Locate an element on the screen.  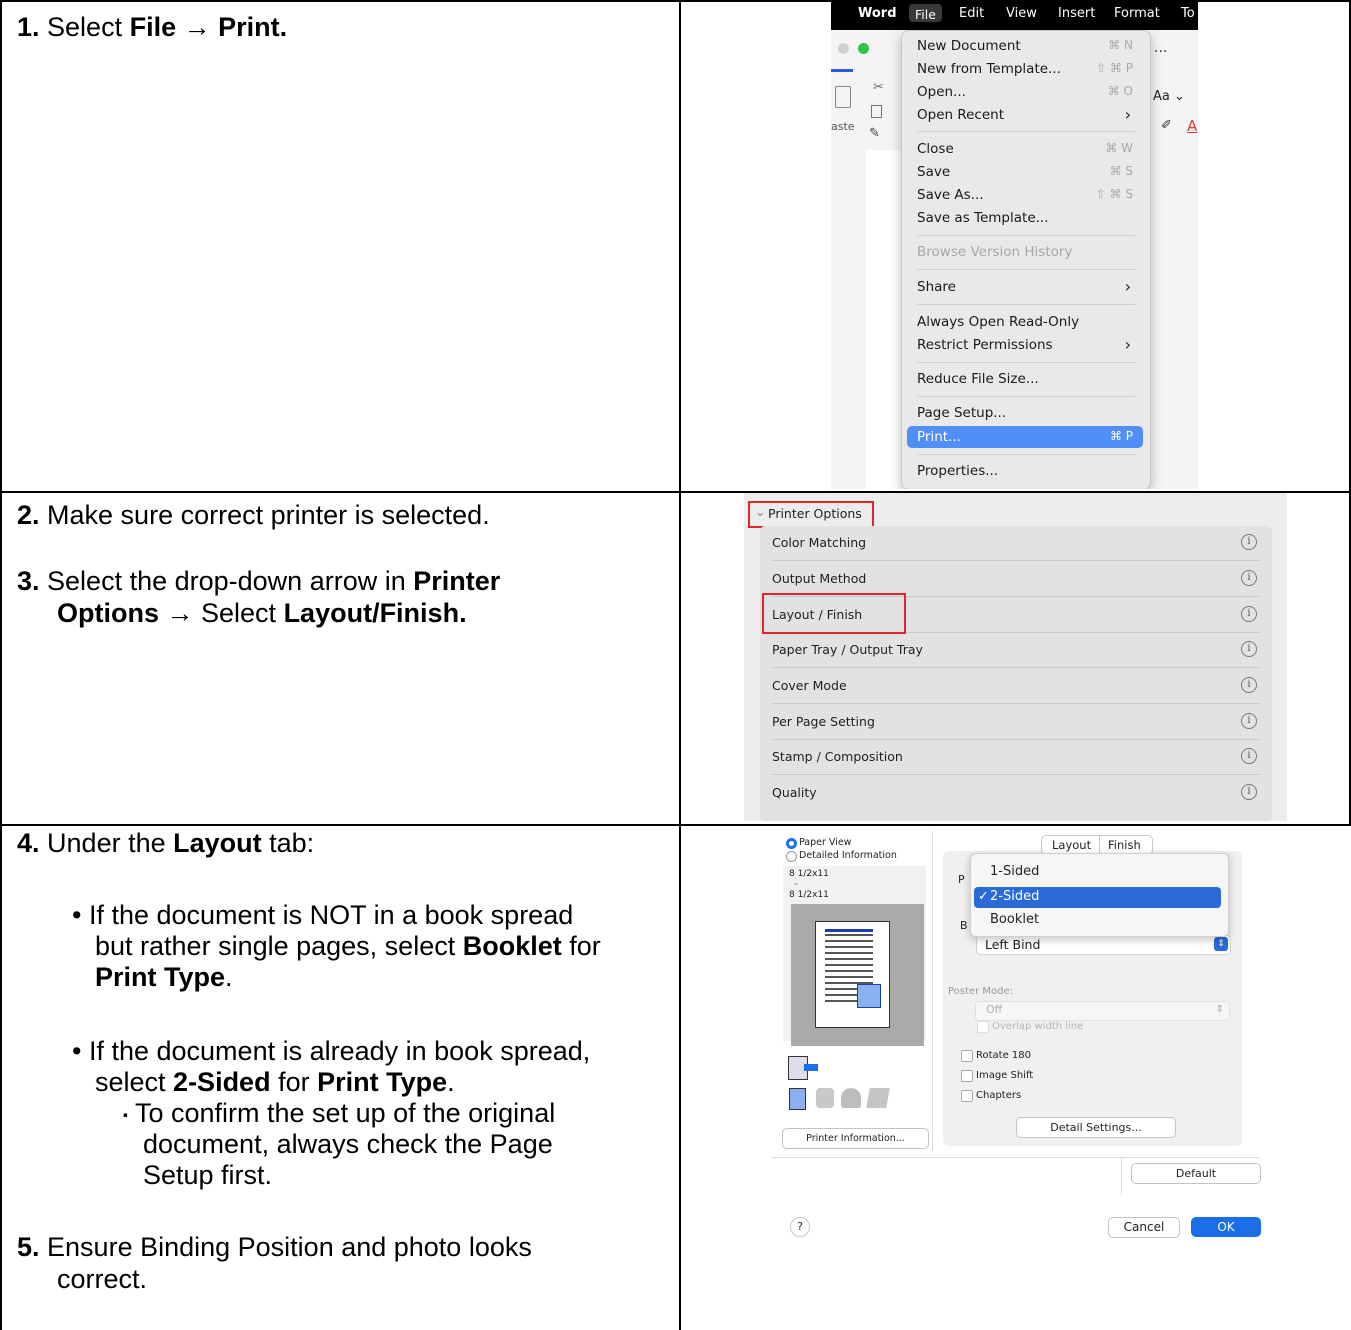
paste-icon is located at coordinates (843, 97).